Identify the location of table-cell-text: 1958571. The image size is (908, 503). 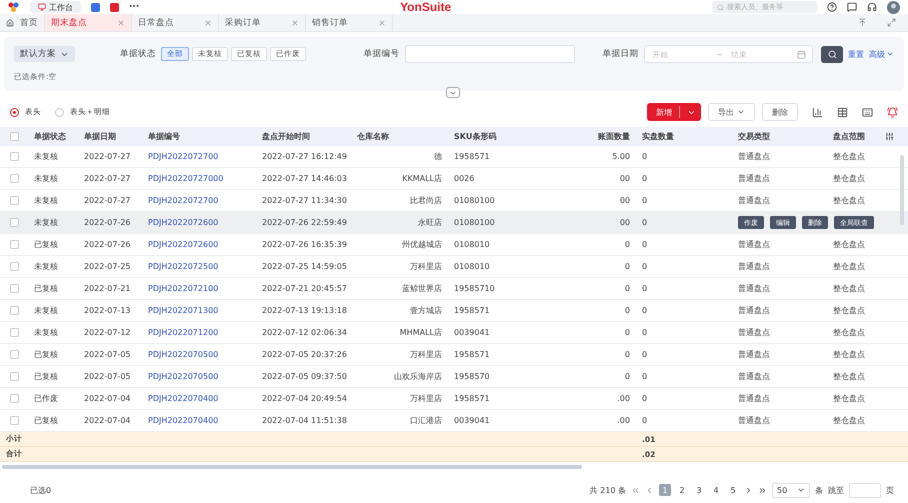
(472, 398).